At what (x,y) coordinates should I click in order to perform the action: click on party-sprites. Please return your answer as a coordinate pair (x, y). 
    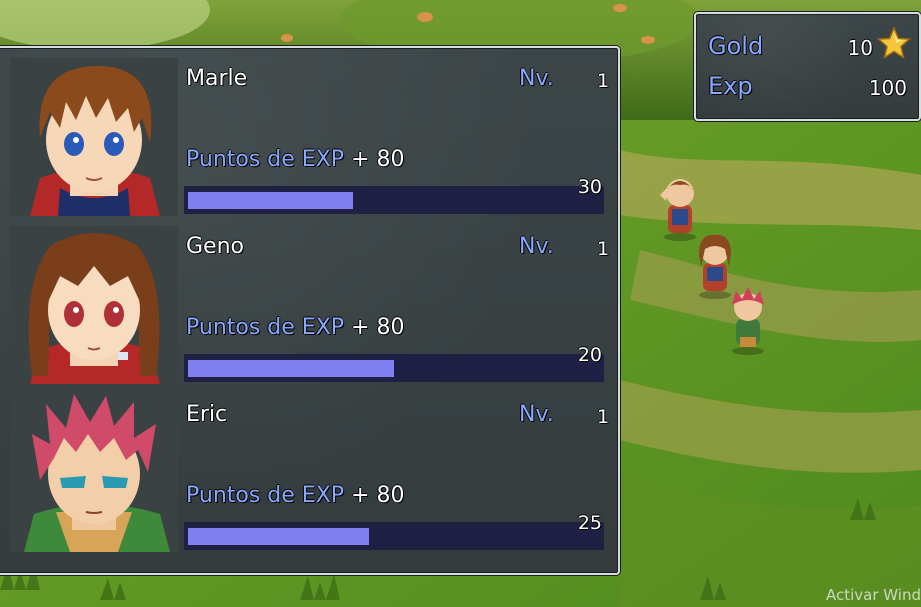
    Looking at the image, I should click on (715, 270).